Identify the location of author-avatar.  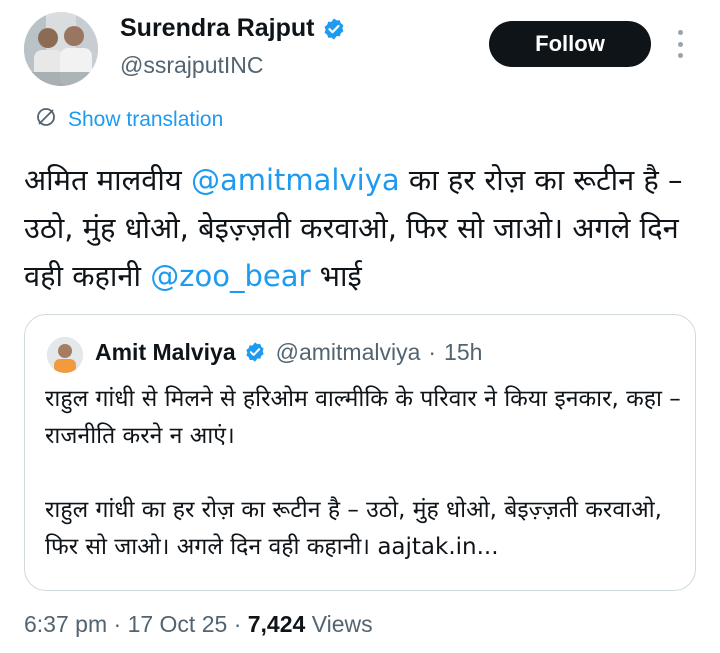
(61, 49).